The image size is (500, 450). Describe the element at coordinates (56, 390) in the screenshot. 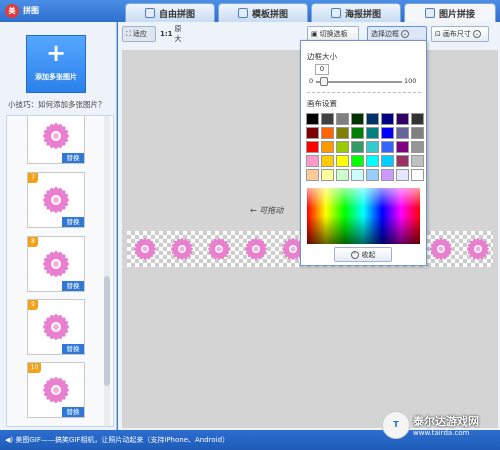

I see `list-item: 10 替换` at that location.